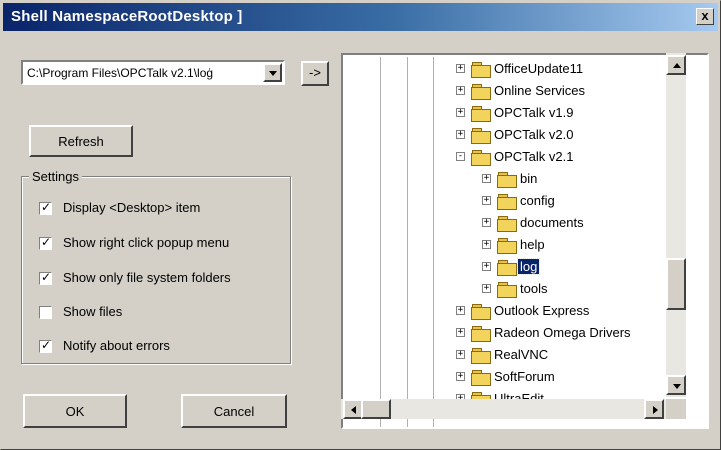 This screenshot has height=450, width=721. I want to click on tree-item-label: RealVNC, so click(521, 354).